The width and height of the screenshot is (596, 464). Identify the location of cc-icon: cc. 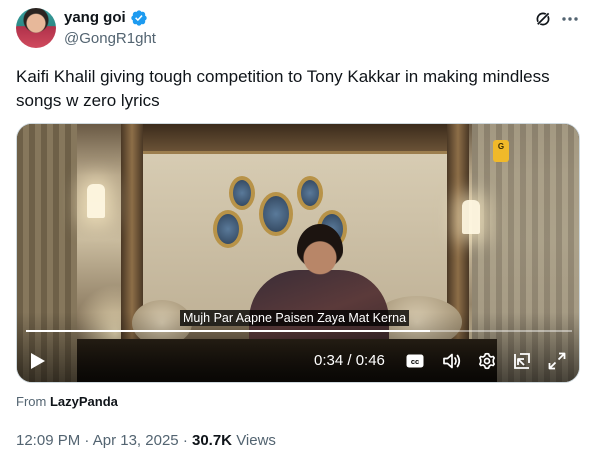
(415, 361).